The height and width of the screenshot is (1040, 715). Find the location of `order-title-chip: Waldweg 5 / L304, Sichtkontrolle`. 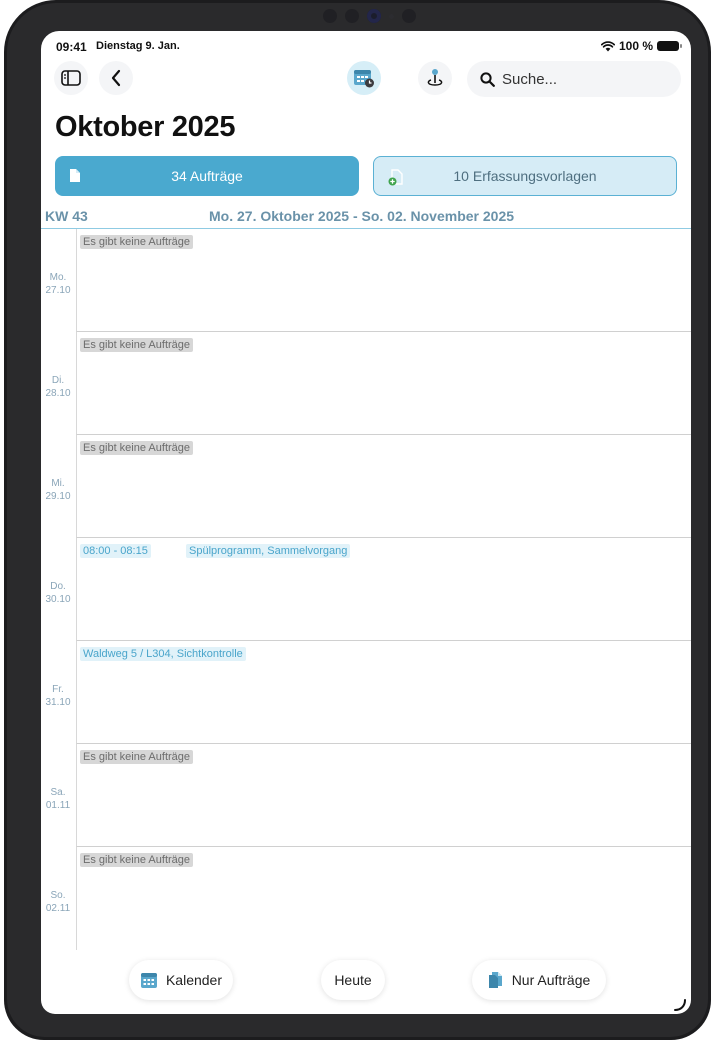

order-title-chip: Waldweg 5 / L304, Sichtkontrolle is located at coordinates (163, 654).